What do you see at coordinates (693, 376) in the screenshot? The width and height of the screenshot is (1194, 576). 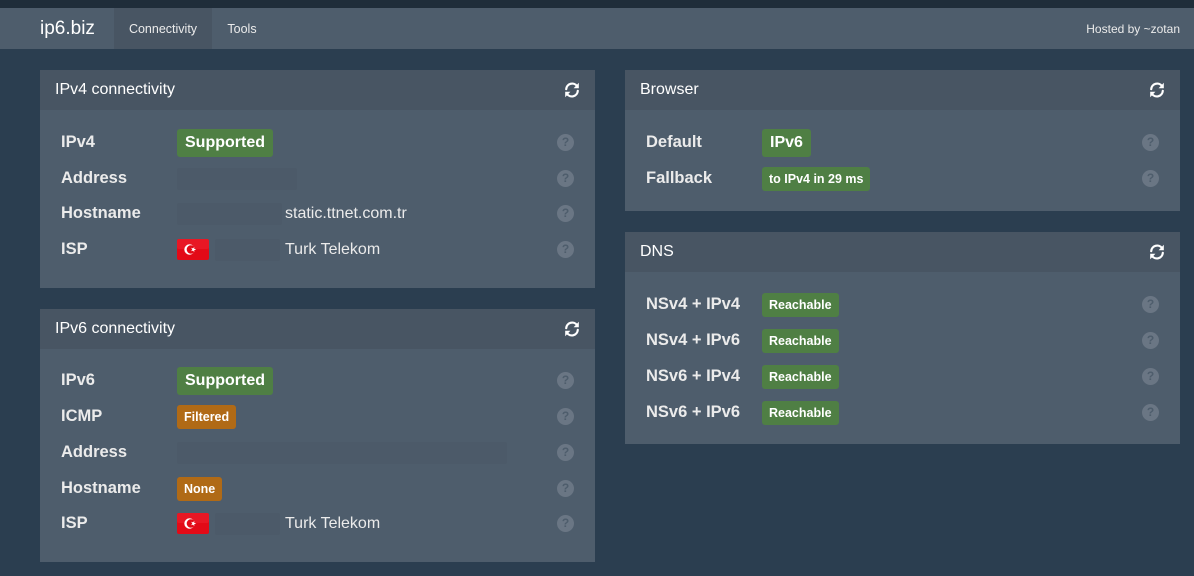 I see `row-label: NSv6 + IPv4` at bounding box center [693, 376].